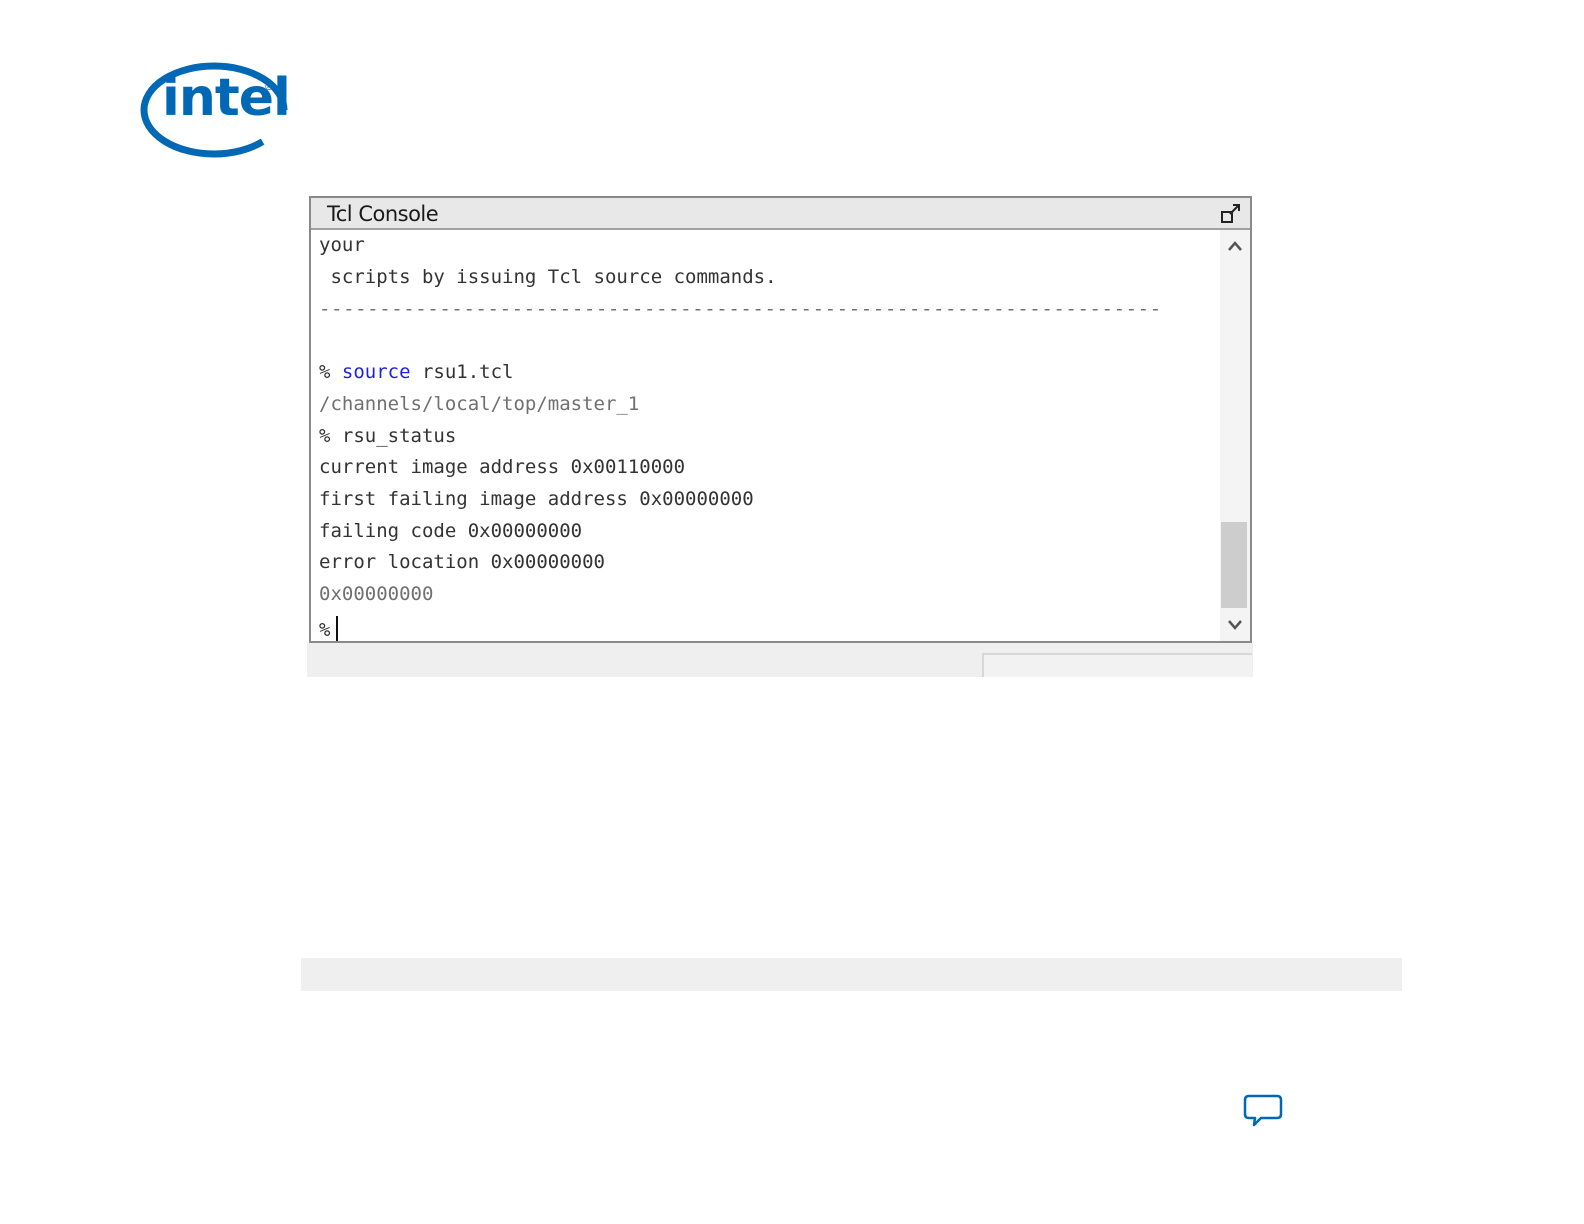  I want to click on console-line: current image address 0x00110000, so click(502, 467).